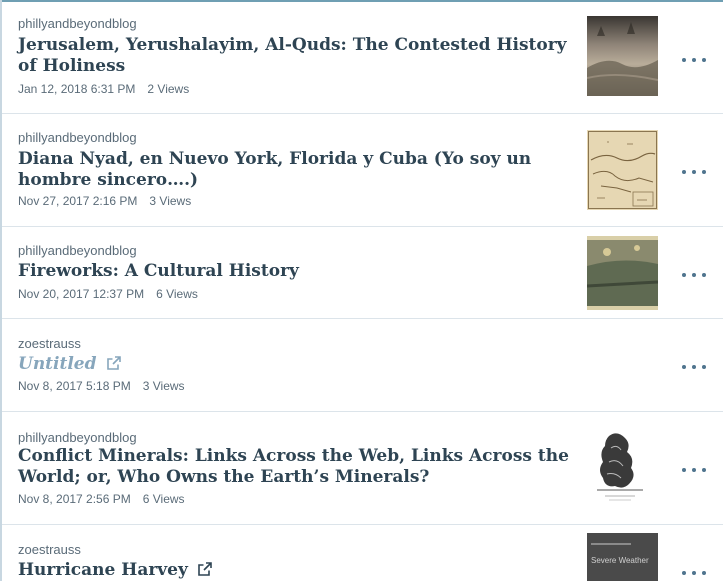  What do you see at coordinates (103, 570) in the screenshot?
I see `post-title-text: Hurricane Harvey` at bounding box center [103, 570].